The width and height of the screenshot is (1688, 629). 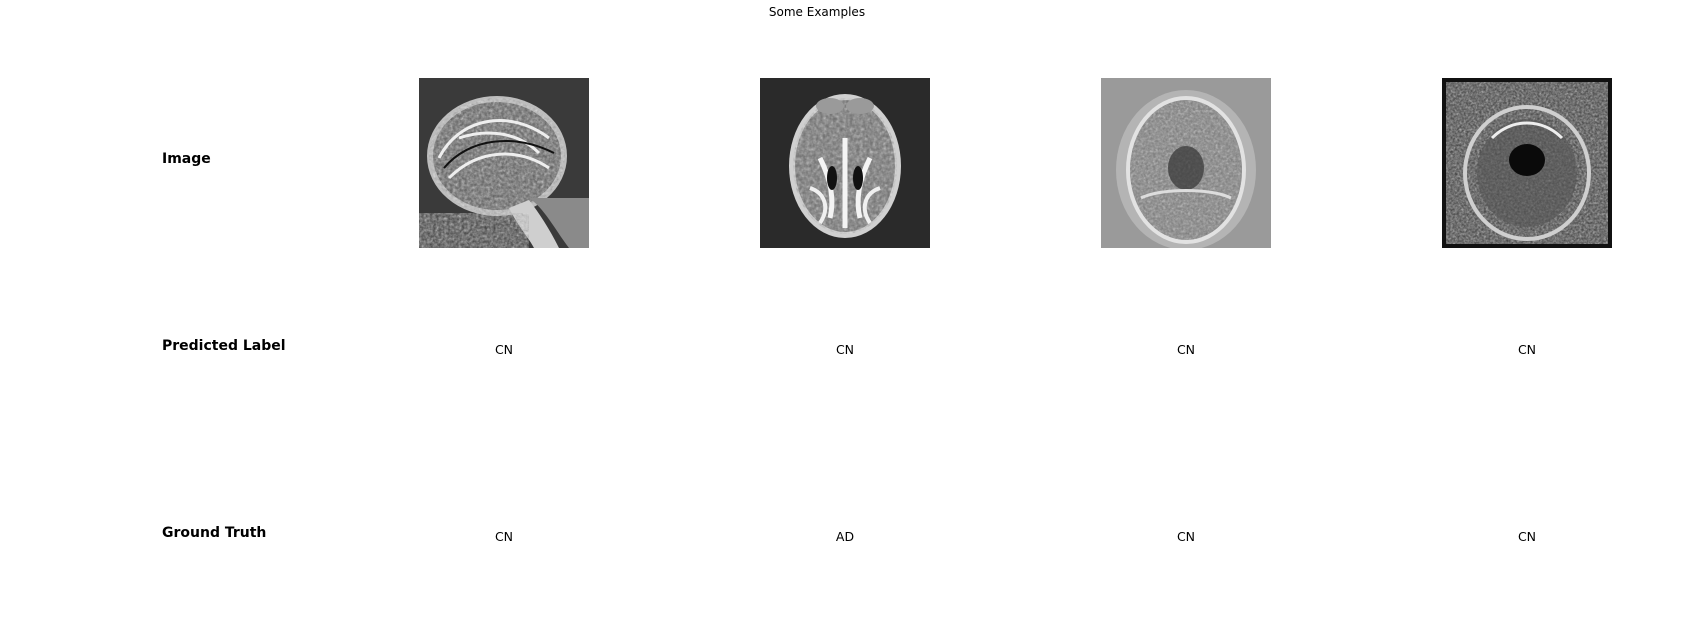 What do you see at coordinates (845, 536) in the screenshot?
I see `ground-truth-2: AD` at bounding box center [845, 536].